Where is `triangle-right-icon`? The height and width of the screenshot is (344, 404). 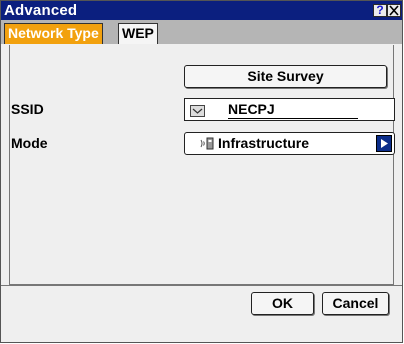
triangle-right-icon is located at coordinates (384, 143).